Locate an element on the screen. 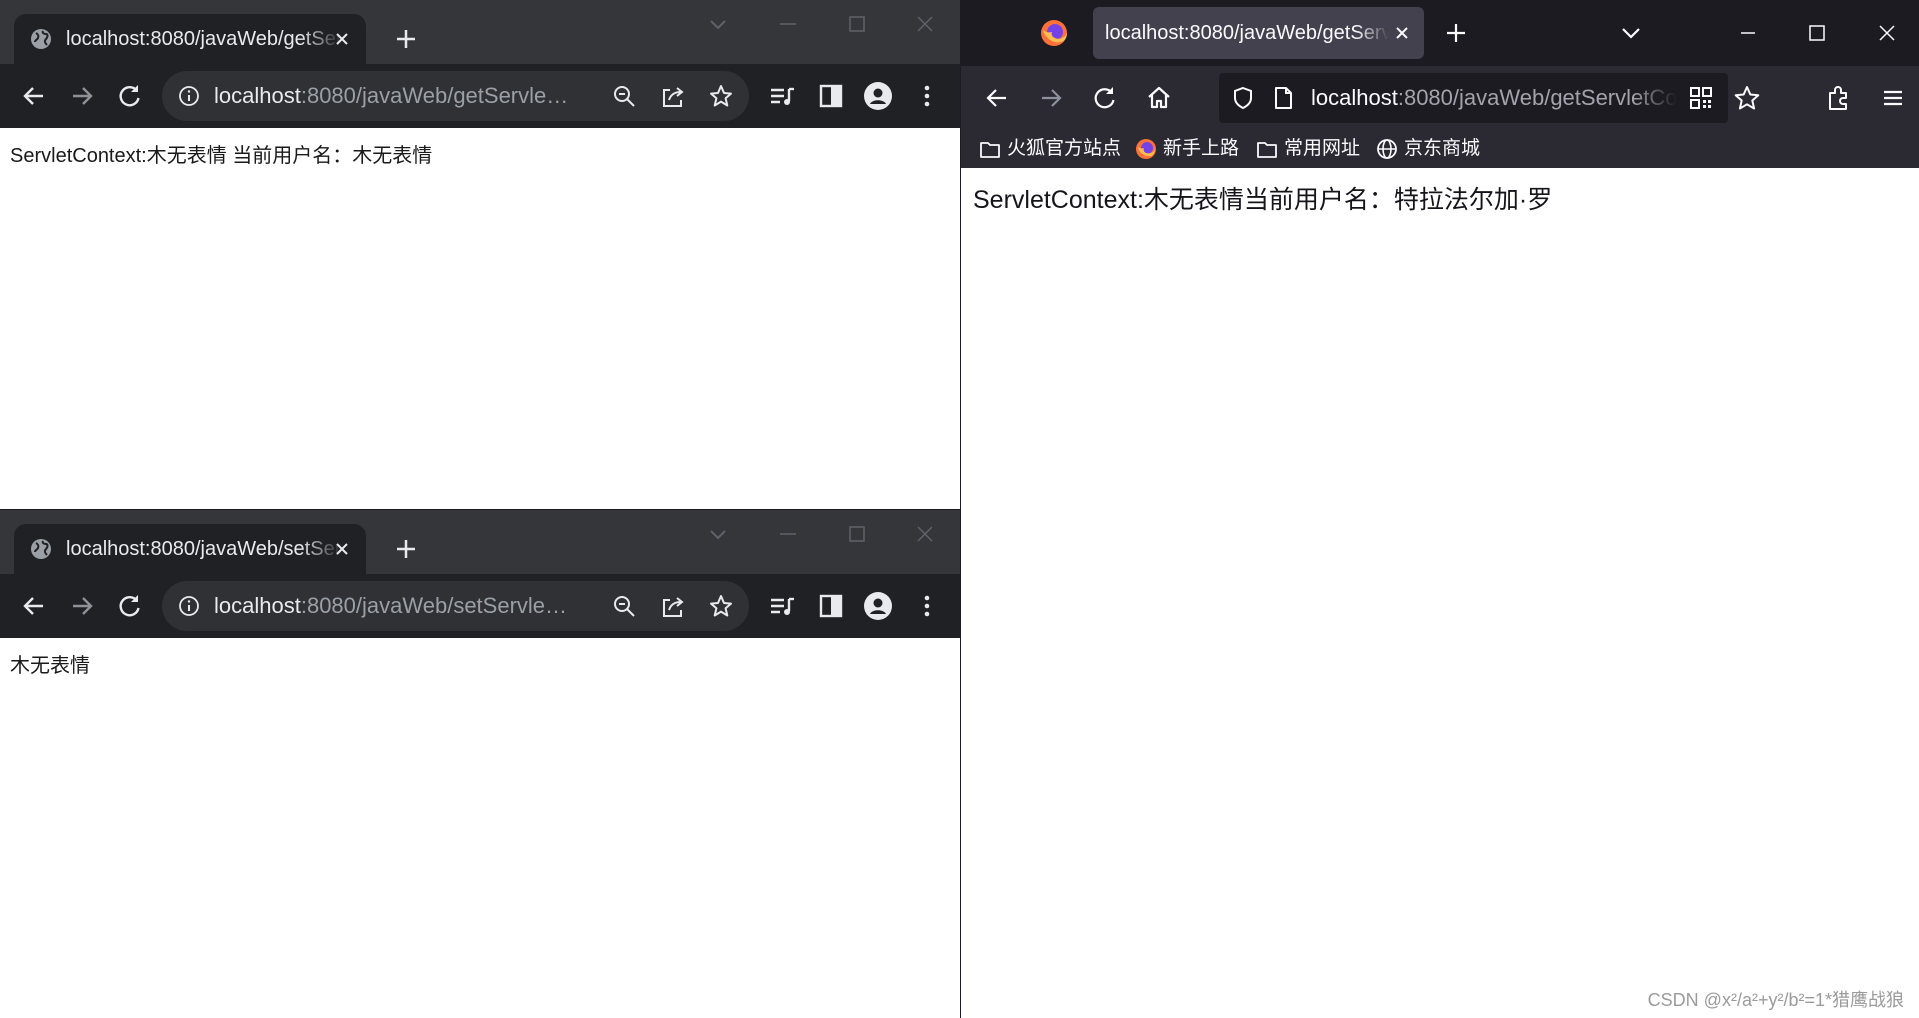 This screenshot has height=1018, width=1919. url-text: localhost:8080/javaWeb/getServletContext is located at coordinates (1494, 98).